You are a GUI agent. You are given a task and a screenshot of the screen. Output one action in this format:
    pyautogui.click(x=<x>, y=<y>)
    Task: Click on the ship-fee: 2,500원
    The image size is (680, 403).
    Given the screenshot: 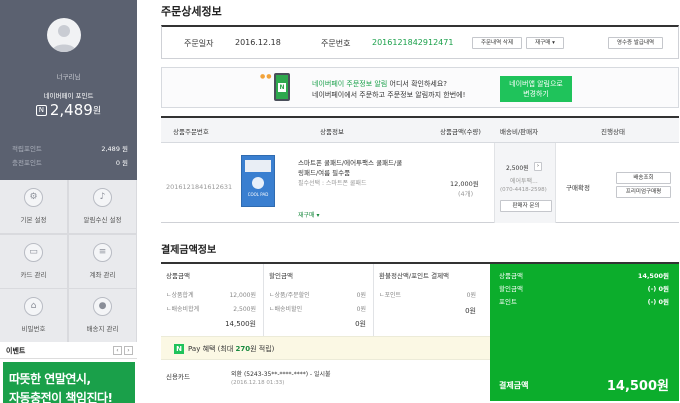 What is the action you would take?
    pyautogui.click(x=517, y=168)
    